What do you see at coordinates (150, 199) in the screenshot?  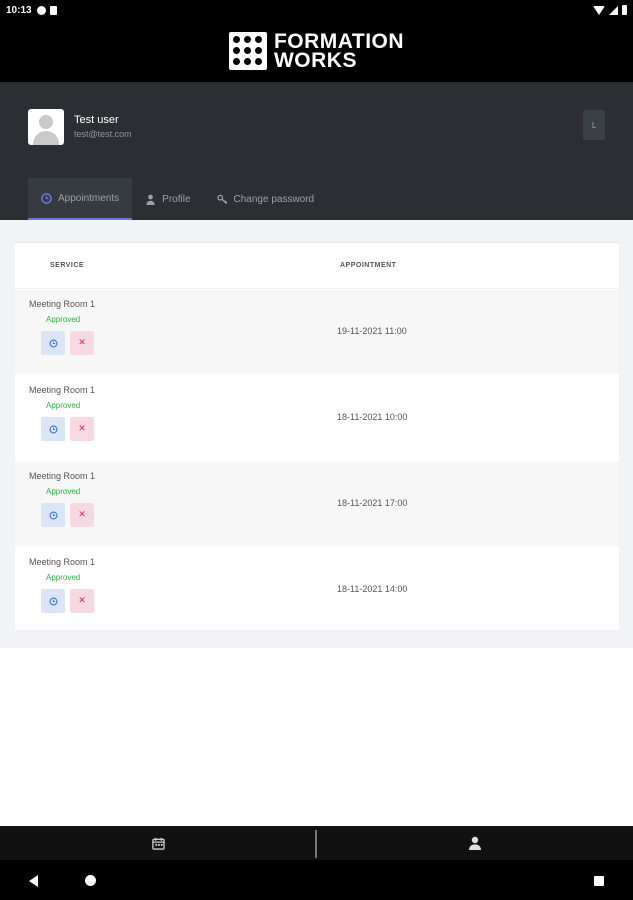 I see `user-icon` at bounding box center [150, 199].